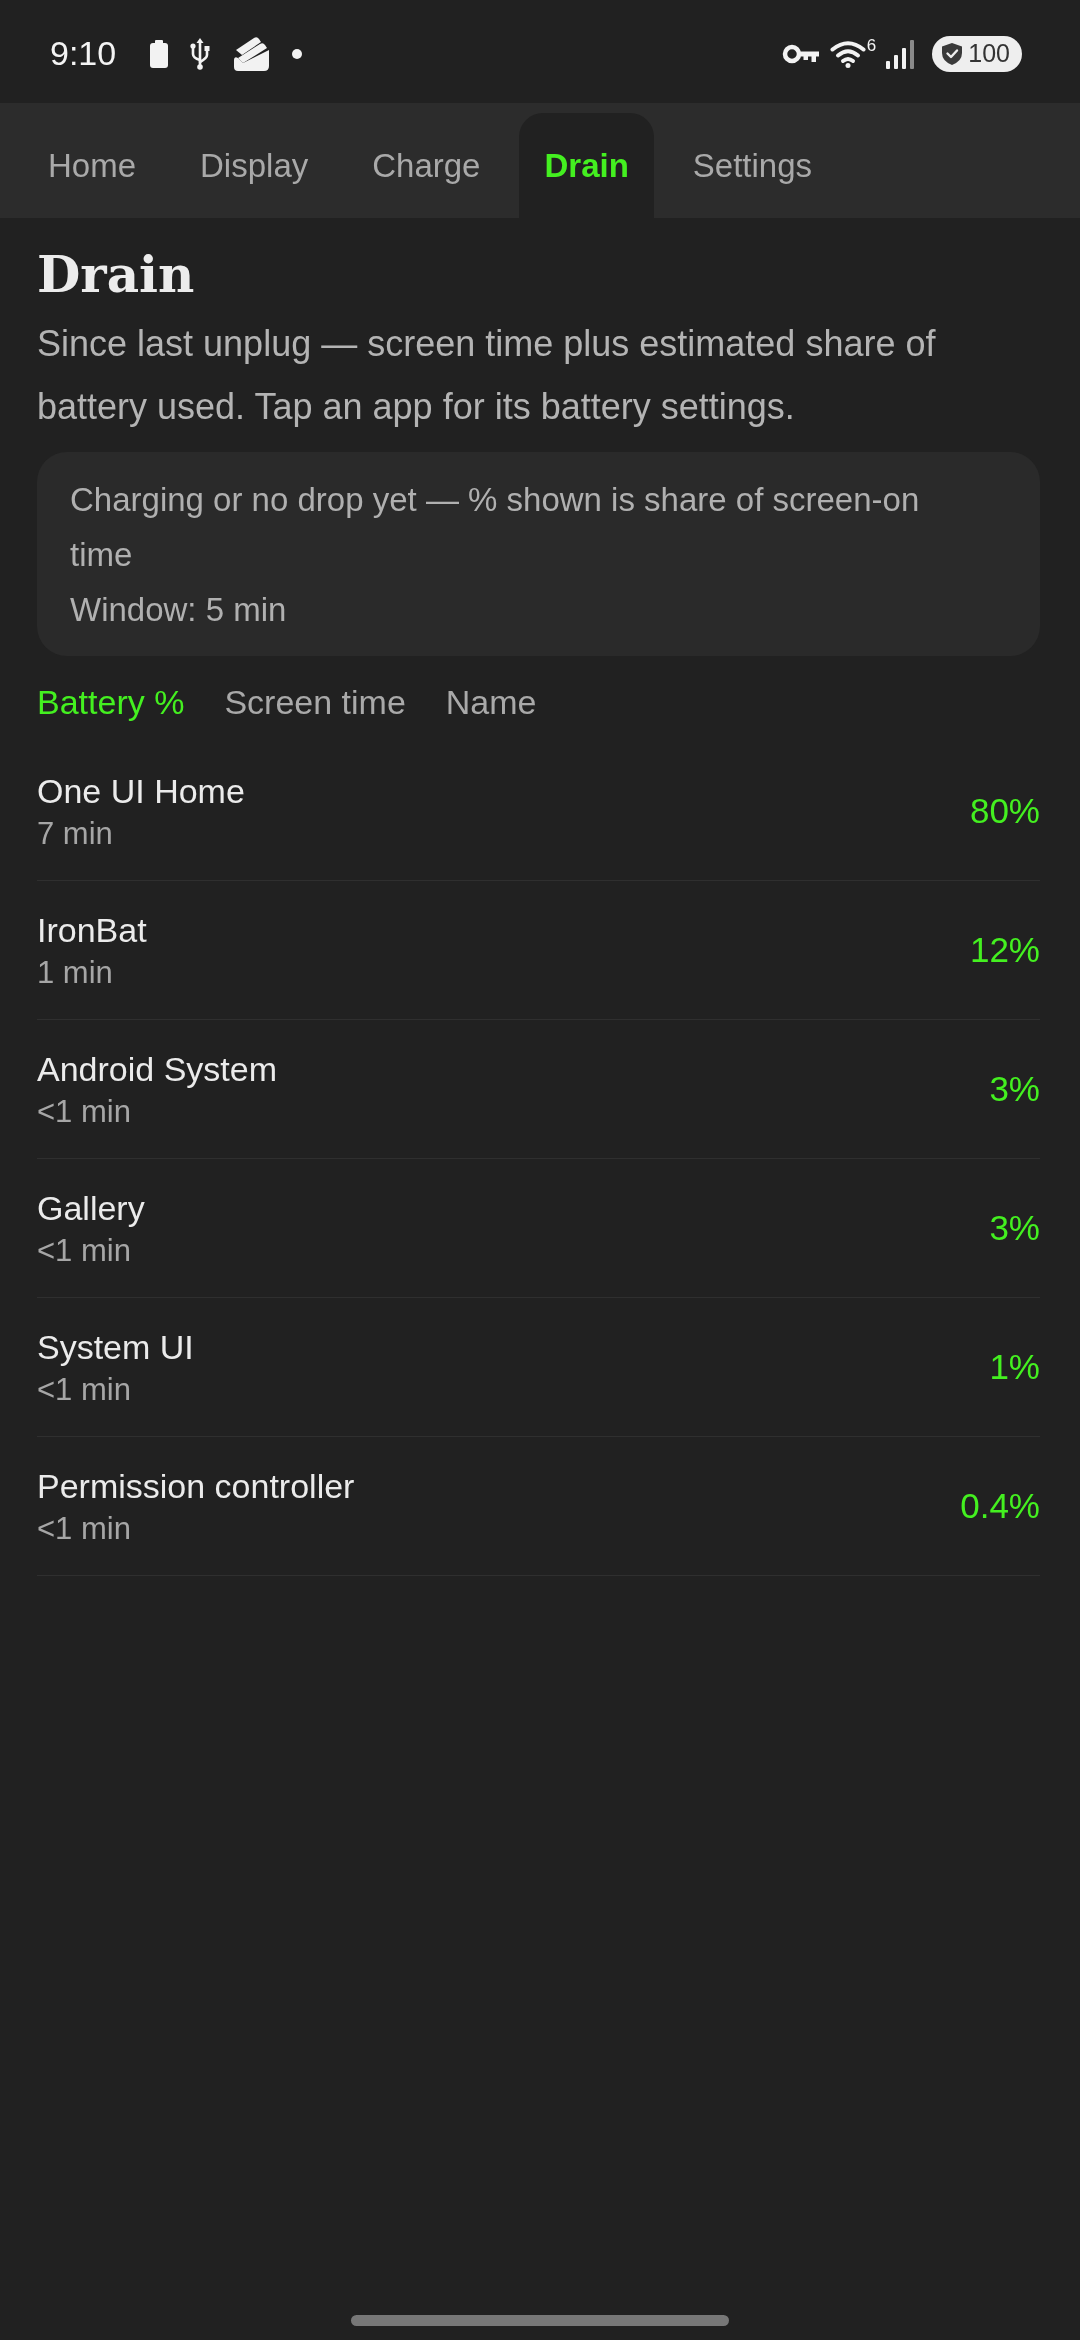  What do you see at coordinates (179, 610) in the screenshot?
I see `notice-text: Window: 5 min` at bounding box center [179, 610].